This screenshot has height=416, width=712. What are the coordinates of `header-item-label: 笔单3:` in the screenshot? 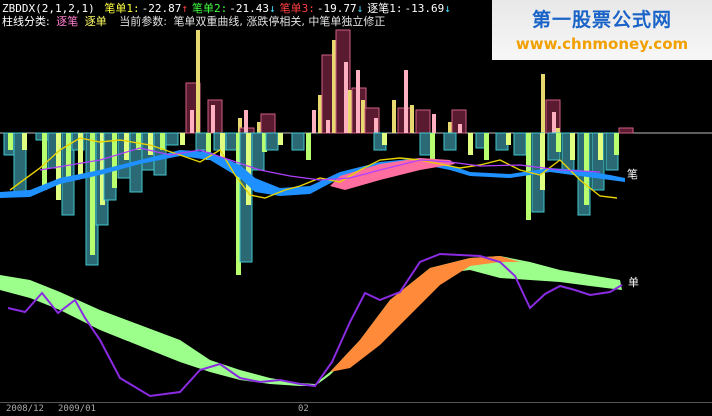 It's located at (297, 8).